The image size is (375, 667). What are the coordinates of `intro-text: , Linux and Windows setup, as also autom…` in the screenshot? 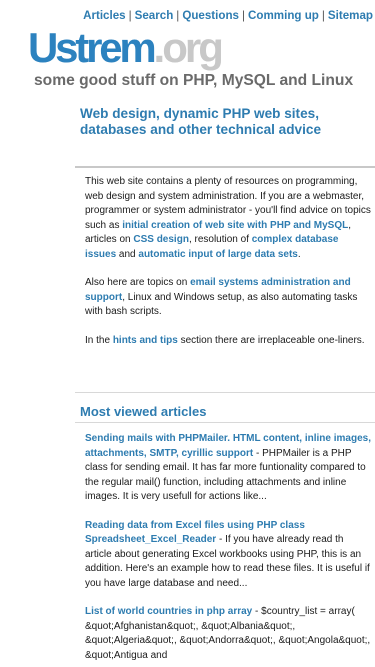 It's located at (221, 304).